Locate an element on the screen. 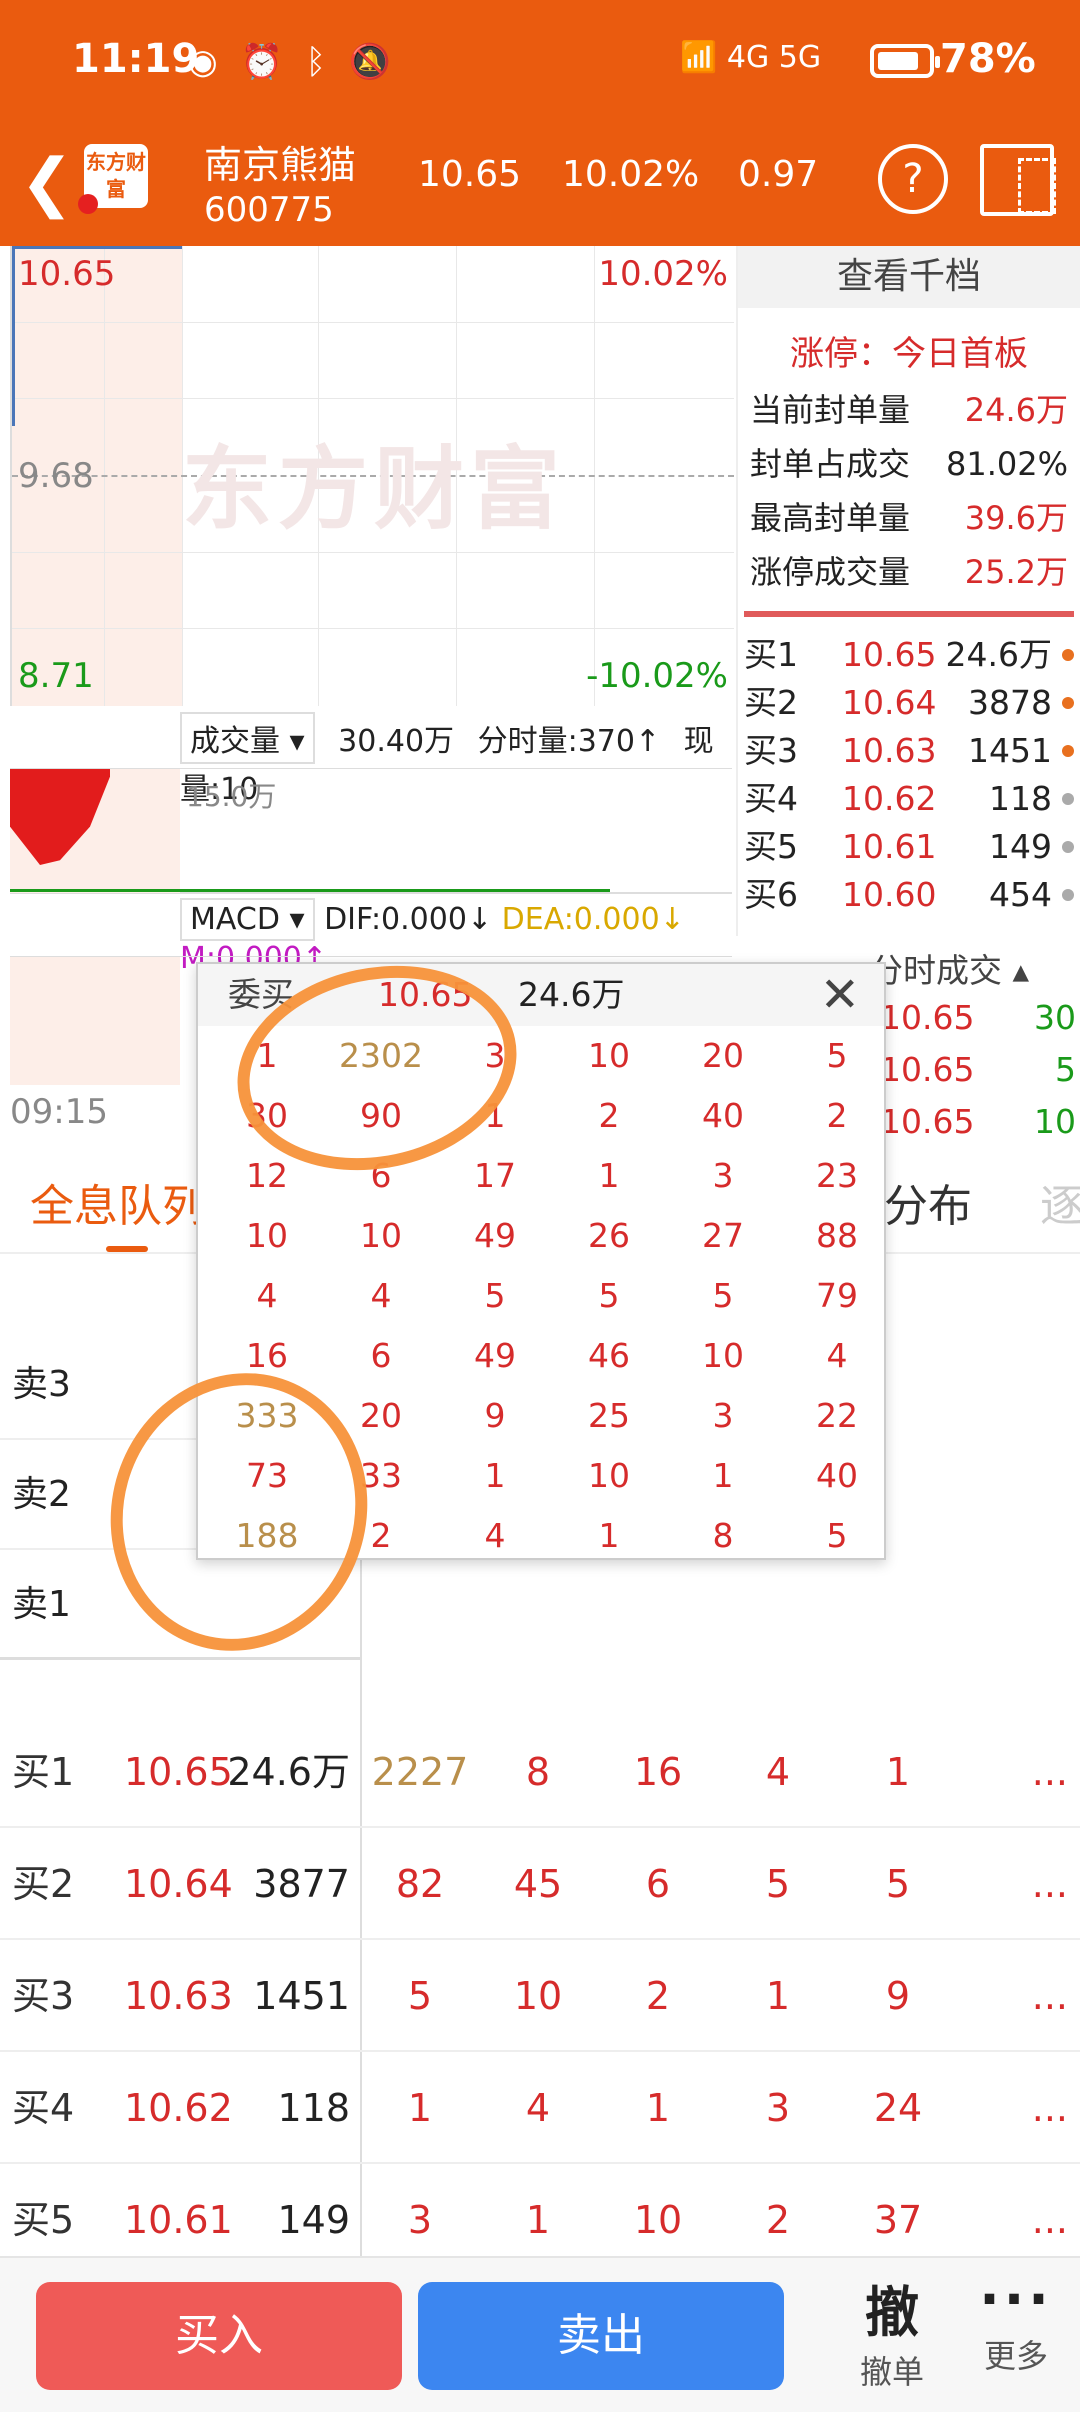 This screenshot has width=1080, height=2412. battery-percent: 78% is located at coordinates (988, 59).